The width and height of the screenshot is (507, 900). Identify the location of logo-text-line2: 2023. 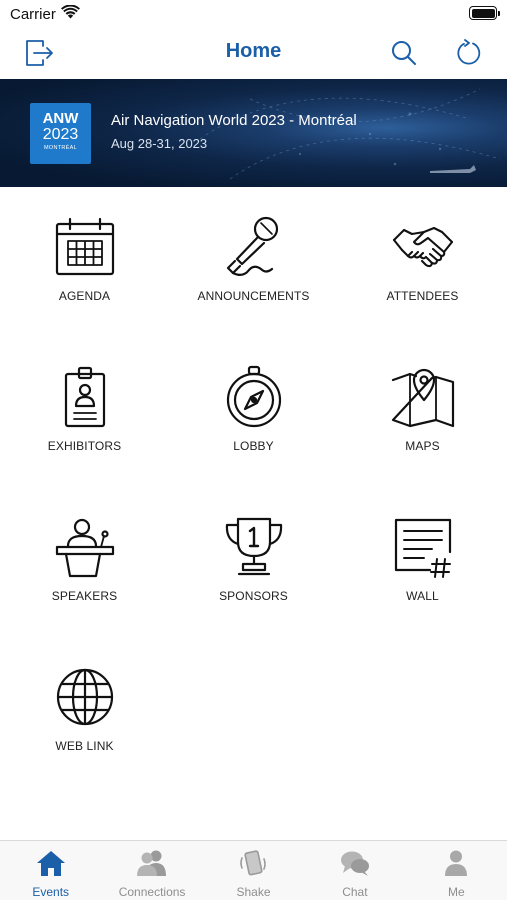
(60, 134).